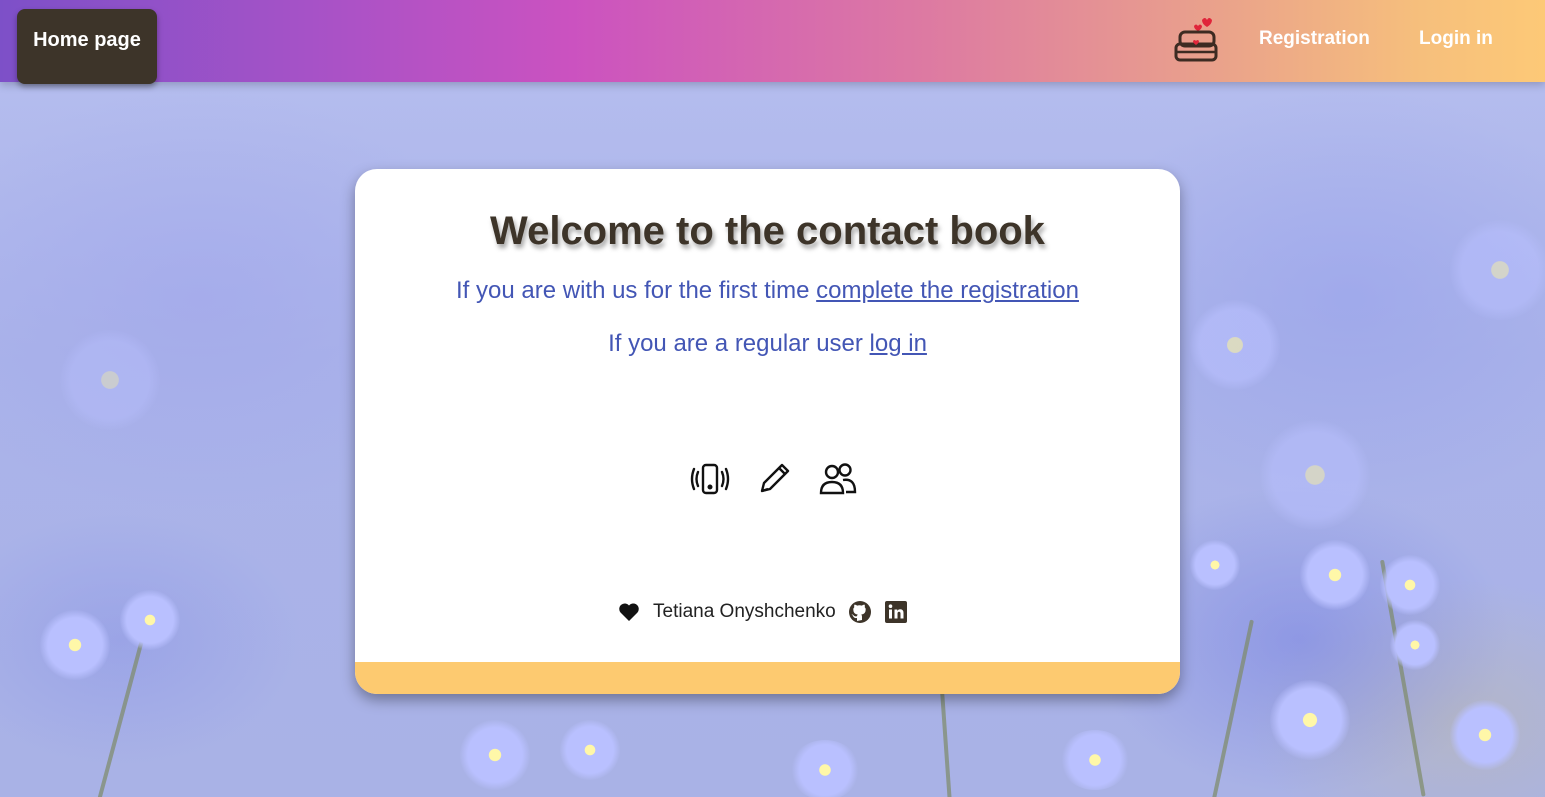 Image resolution: width=1545 pixels, height=797 pixels. What do you see at coordinates (87, 46) in the screenshot?
I see `home-page-button: Home page` at bounding box center [87, 46].